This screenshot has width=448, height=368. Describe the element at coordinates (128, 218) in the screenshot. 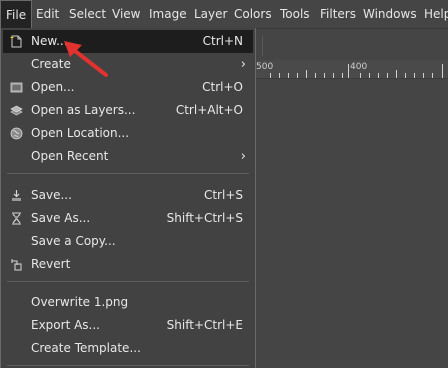

I see `menu-item-save-as: Save As... Shift+Ctrl+S` at that location.